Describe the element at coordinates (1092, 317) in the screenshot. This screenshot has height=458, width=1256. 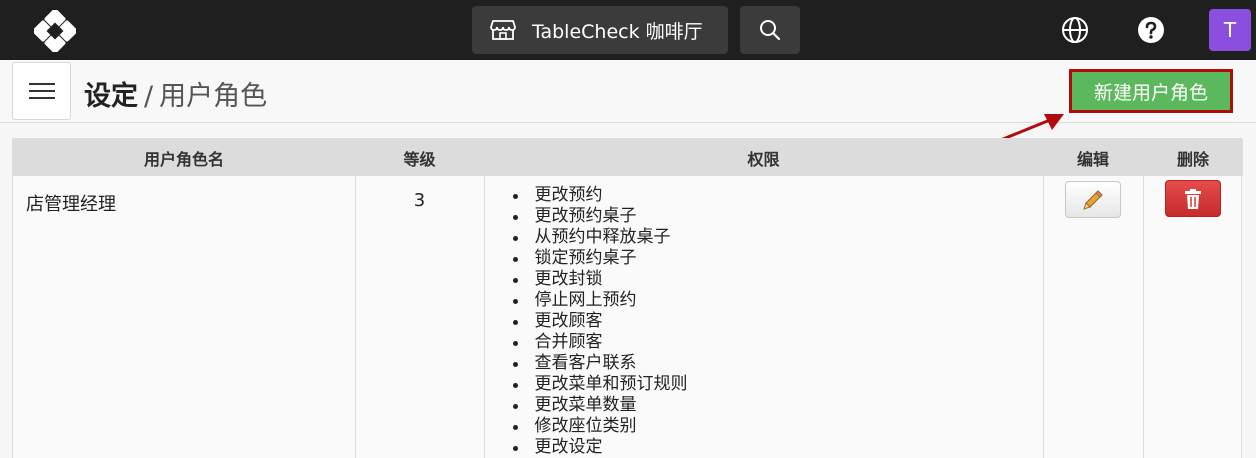
I see `edit-cell` at that location.